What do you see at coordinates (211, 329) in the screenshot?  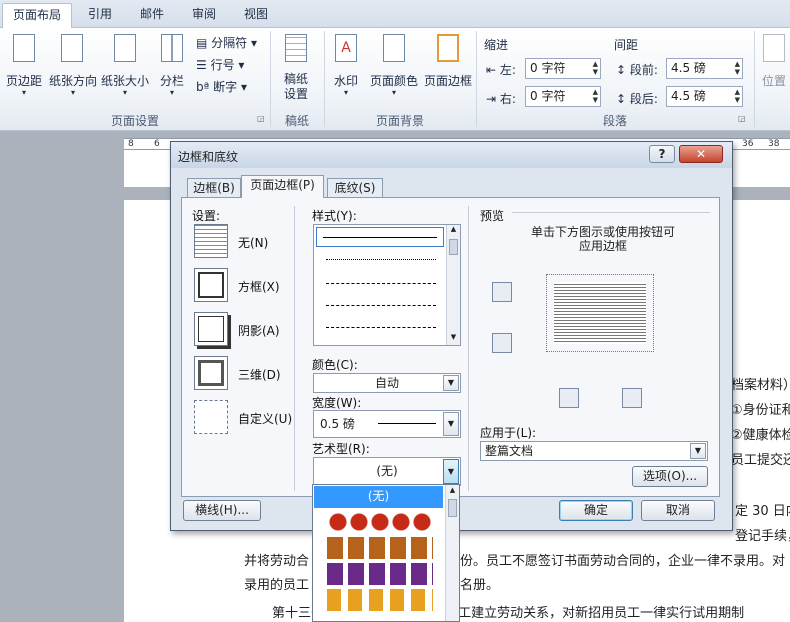 I see `setting-shadow-icon` at bounding box center [211, 329].